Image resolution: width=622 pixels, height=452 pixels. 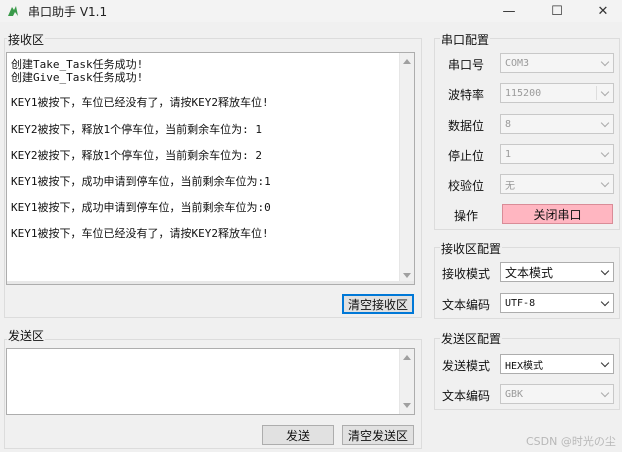 I want to click on send-textarea, so click(x=210, y=381).